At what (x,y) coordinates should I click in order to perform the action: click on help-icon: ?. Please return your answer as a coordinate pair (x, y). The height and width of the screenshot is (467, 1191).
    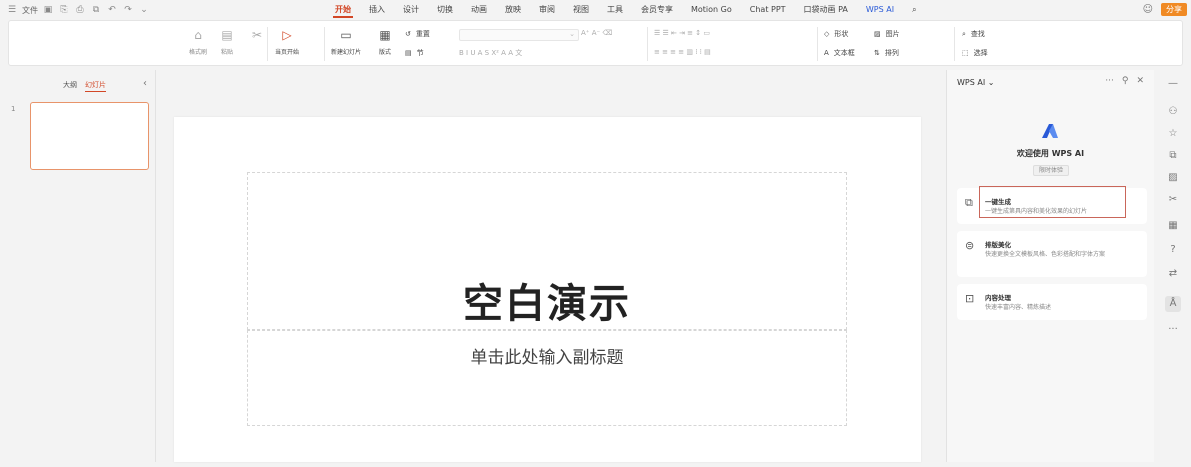
    Looking at the image, I should click on (1173, 250).